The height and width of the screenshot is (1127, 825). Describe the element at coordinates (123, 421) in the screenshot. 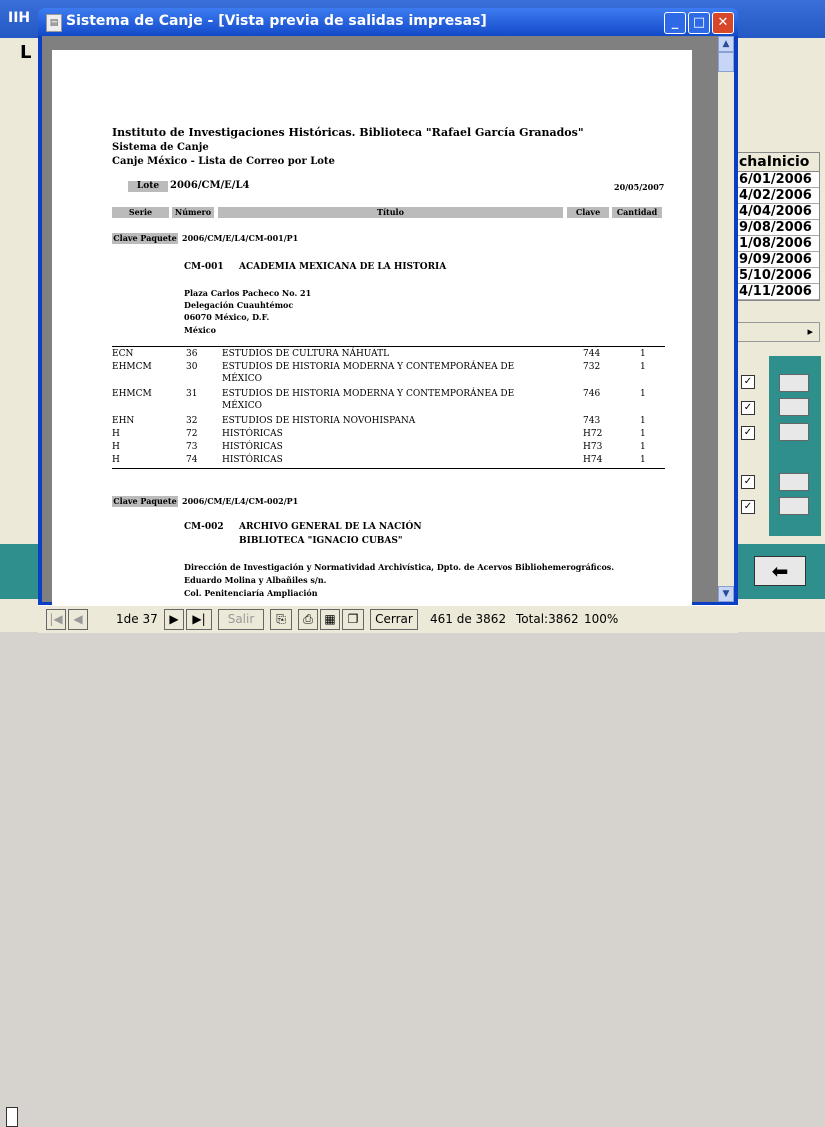

I see `cell-serie: EHN` at that location.